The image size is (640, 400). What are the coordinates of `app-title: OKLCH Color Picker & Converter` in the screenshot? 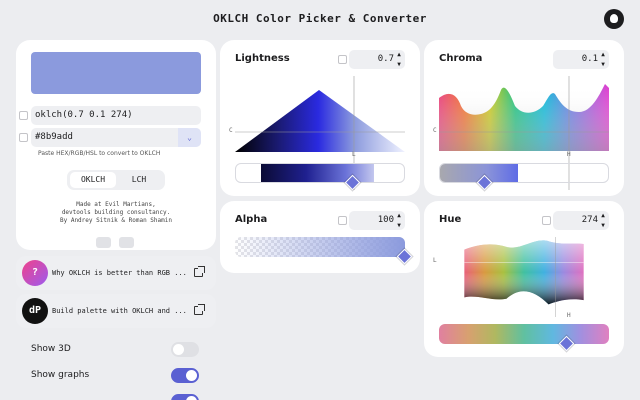 It's located at (320, 18).